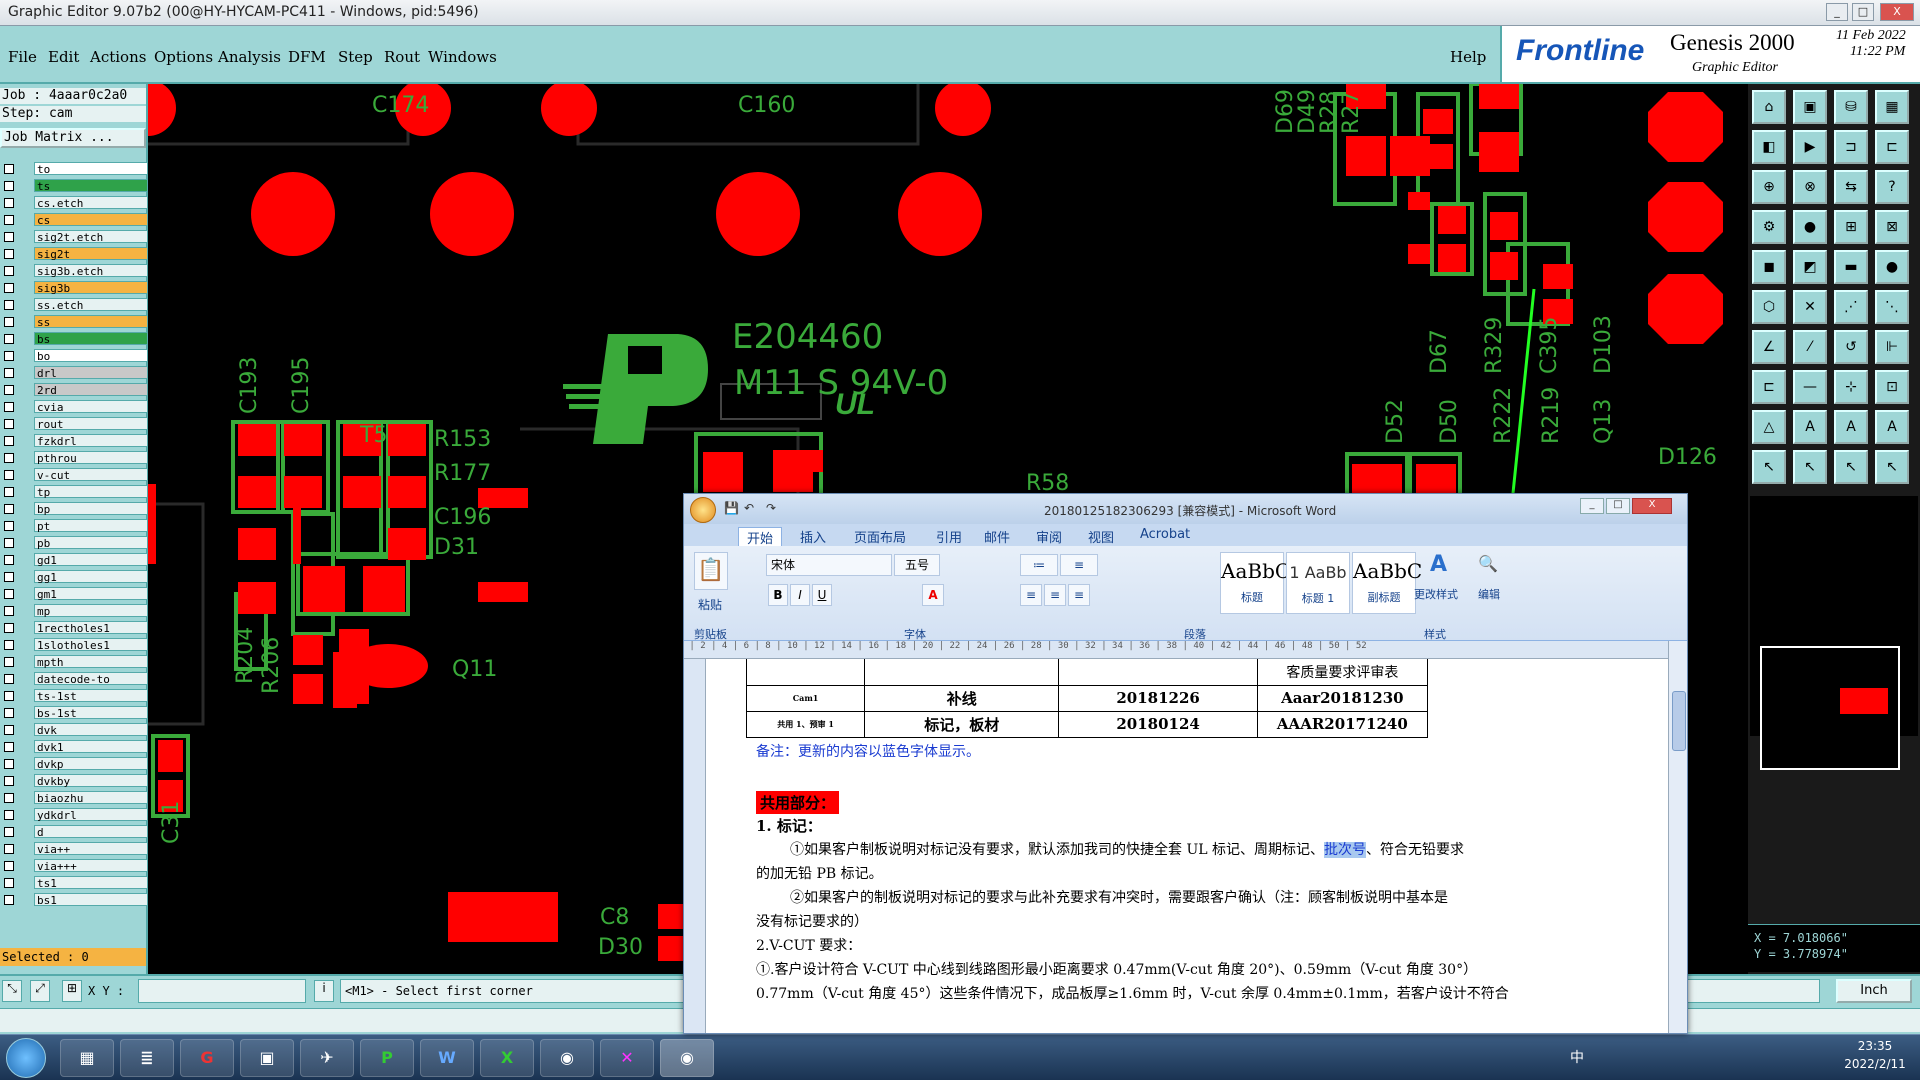  Describe the element at coordinates (327, 1058) in the screenshot. I see `messenger-task-icon: ✈` at that location.